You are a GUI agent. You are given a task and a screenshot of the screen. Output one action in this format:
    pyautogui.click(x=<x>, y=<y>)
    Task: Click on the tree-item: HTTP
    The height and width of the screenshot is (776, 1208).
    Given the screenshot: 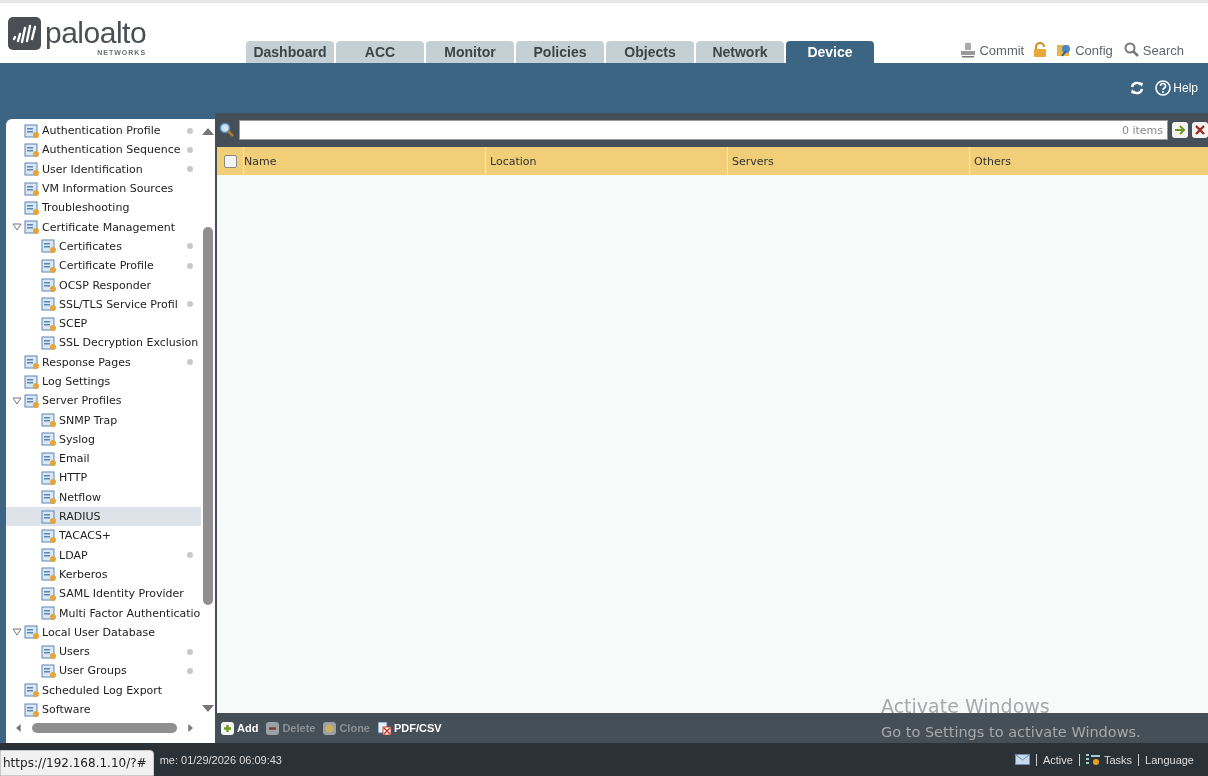 What is the action you would take?
    pyautogui.click(x=103, y=478)
    